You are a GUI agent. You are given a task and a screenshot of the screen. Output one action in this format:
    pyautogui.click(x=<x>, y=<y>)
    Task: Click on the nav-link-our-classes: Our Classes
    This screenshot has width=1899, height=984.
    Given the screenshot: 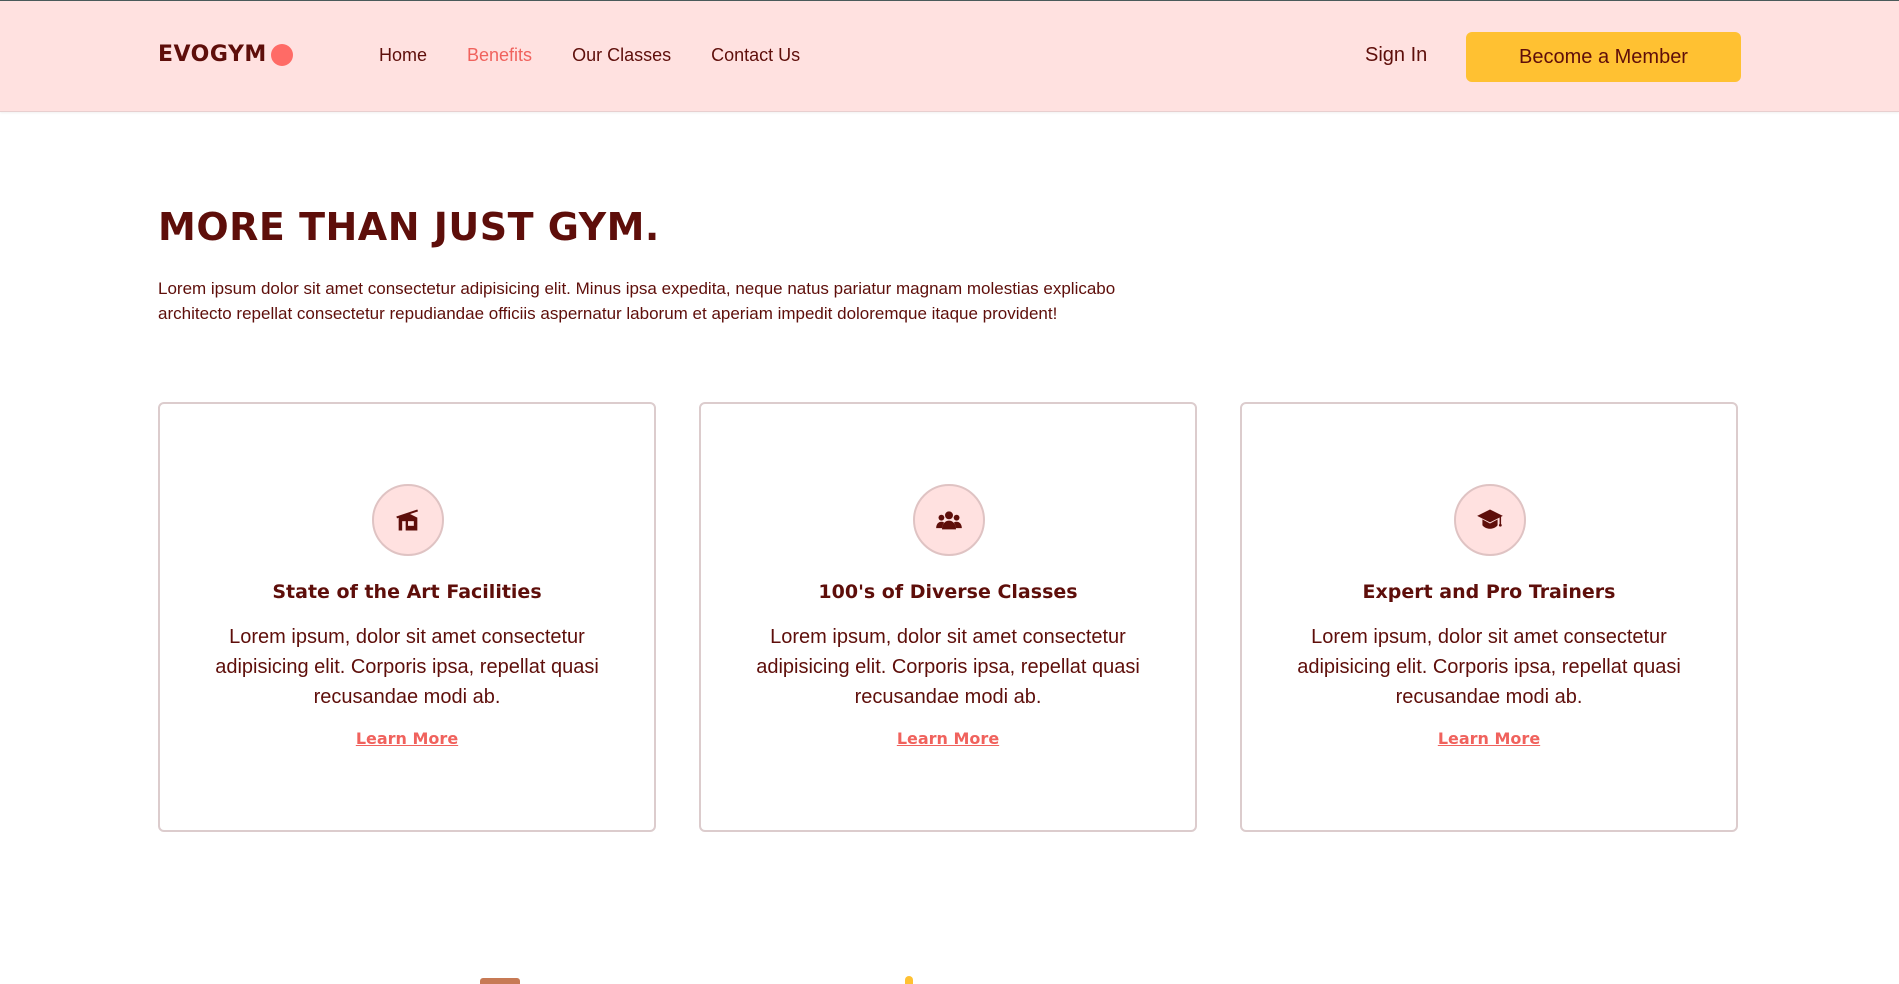 What is the action you would take?
    pyautogui.click(x=621, y=55)
    